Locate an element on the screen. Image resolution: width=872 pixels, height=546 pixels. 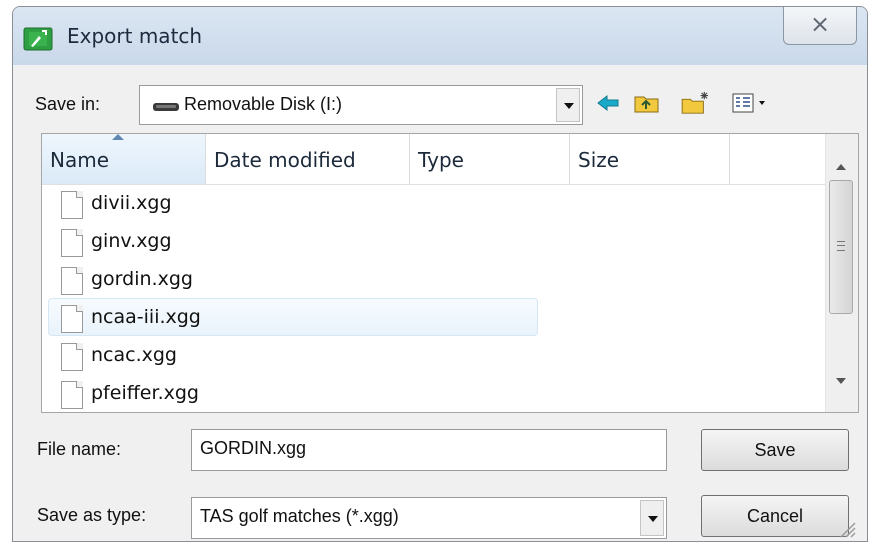
sort-ascending-icon is located at coordinates (118, 137).